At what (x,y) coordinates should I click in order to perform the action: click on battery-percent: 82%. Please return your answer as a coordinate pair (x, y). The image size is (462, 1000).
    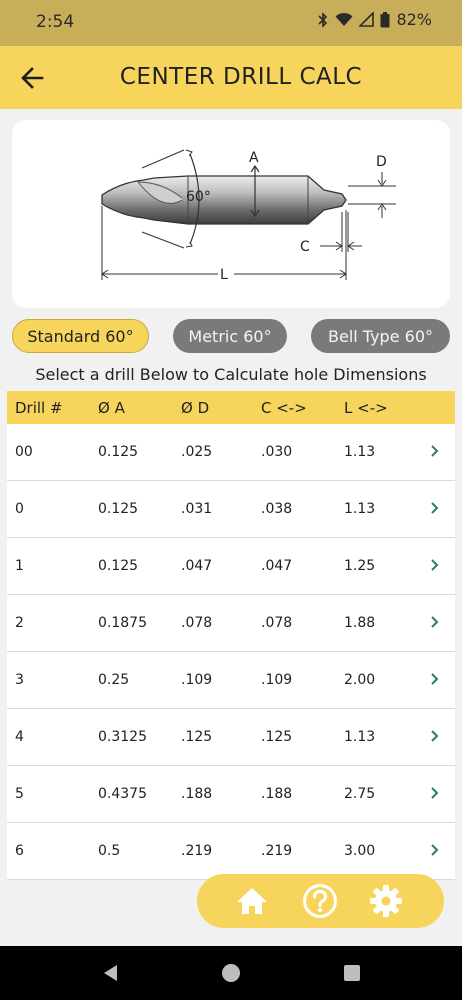
    Looking at the image, I should click on (414, 19).